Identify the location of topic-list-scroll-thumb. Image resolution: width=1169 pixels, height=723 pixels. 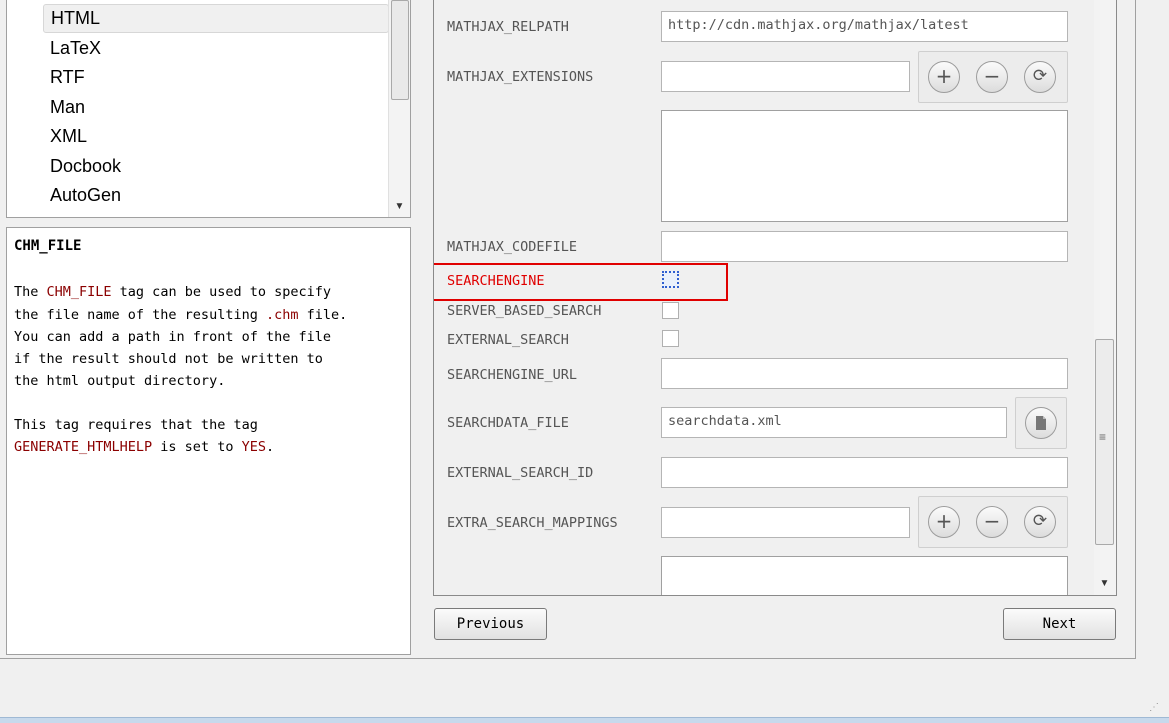
(400, 50).